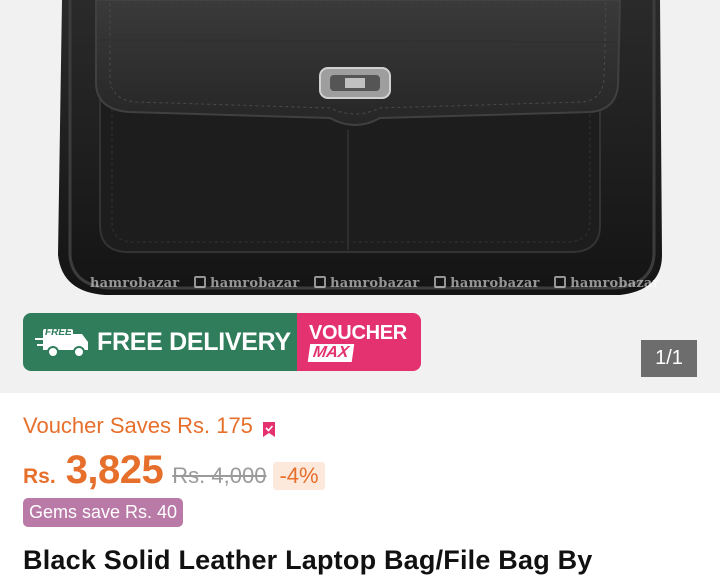 Image resolution: width=720 pixels, height=575 pixels. I want to click on image-counter: 1/1, so click(669, 358).